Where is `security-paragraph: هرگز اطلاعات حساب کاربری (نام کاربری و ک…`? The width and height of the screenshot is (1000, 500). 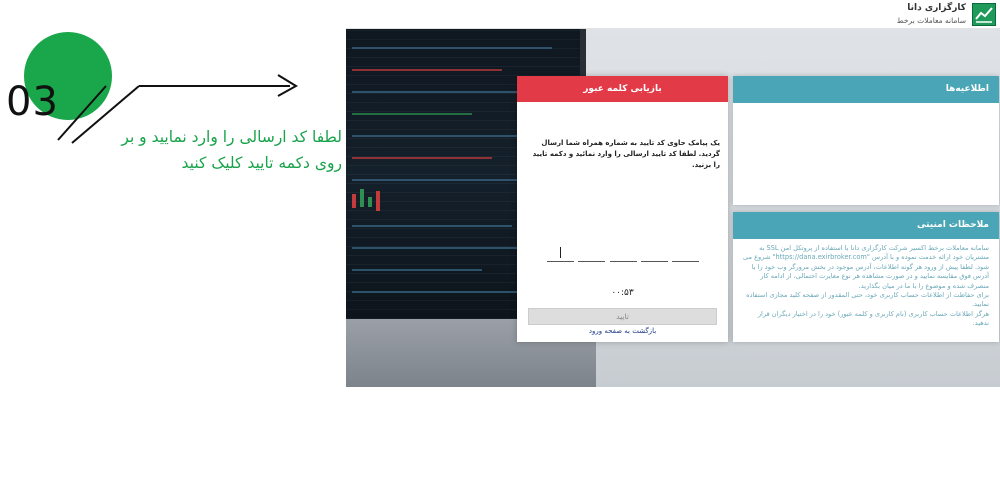
security-paragraph: هرگز اطلاعات حساب کاربری (نام کاربری و ک… is located at coordinates (873, 318).